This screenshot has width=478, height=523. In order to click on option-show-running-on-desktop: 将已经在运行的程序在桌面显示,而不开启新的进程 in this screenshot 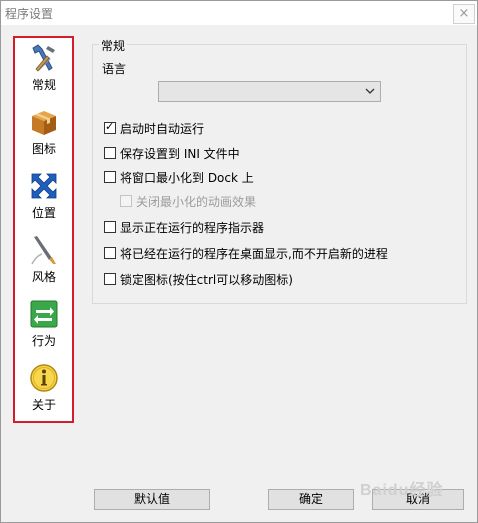, I will do `click(246, 253)`.